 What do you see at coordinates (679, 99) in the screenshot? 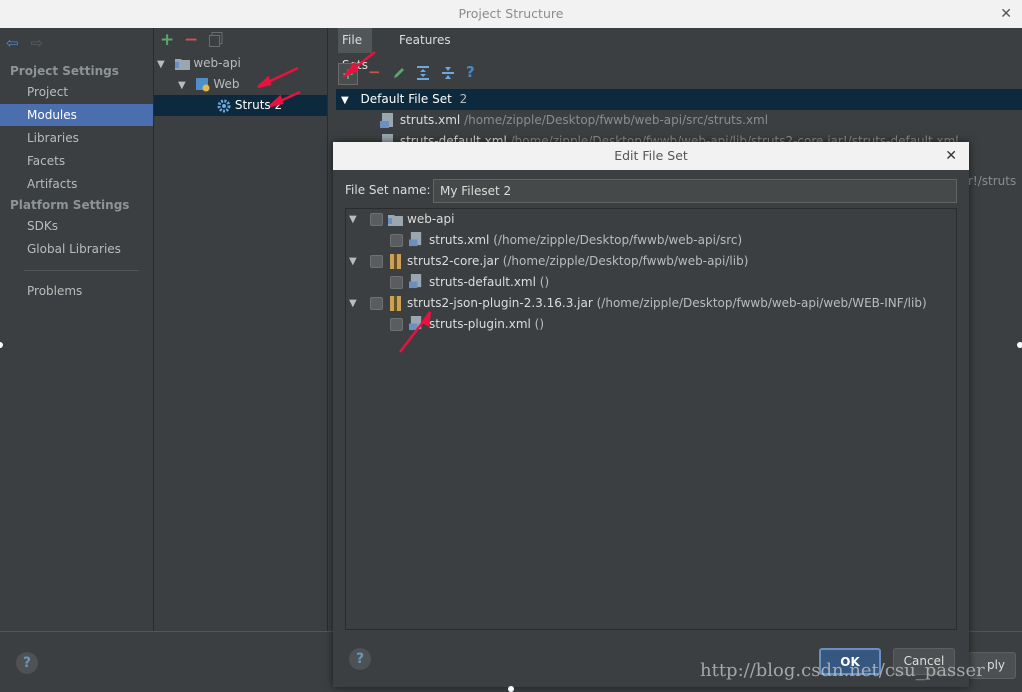
I see `file-set-group-row: ▼ Default File Set 2` at bounding box center [679, 99].